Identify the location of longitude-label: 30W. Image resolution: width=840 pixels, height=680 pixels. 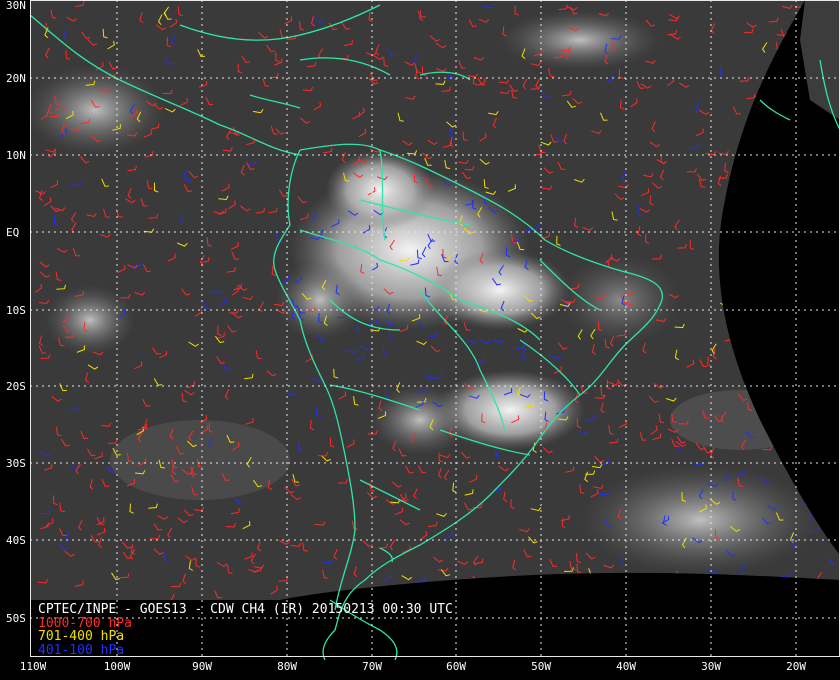
(711, 666).